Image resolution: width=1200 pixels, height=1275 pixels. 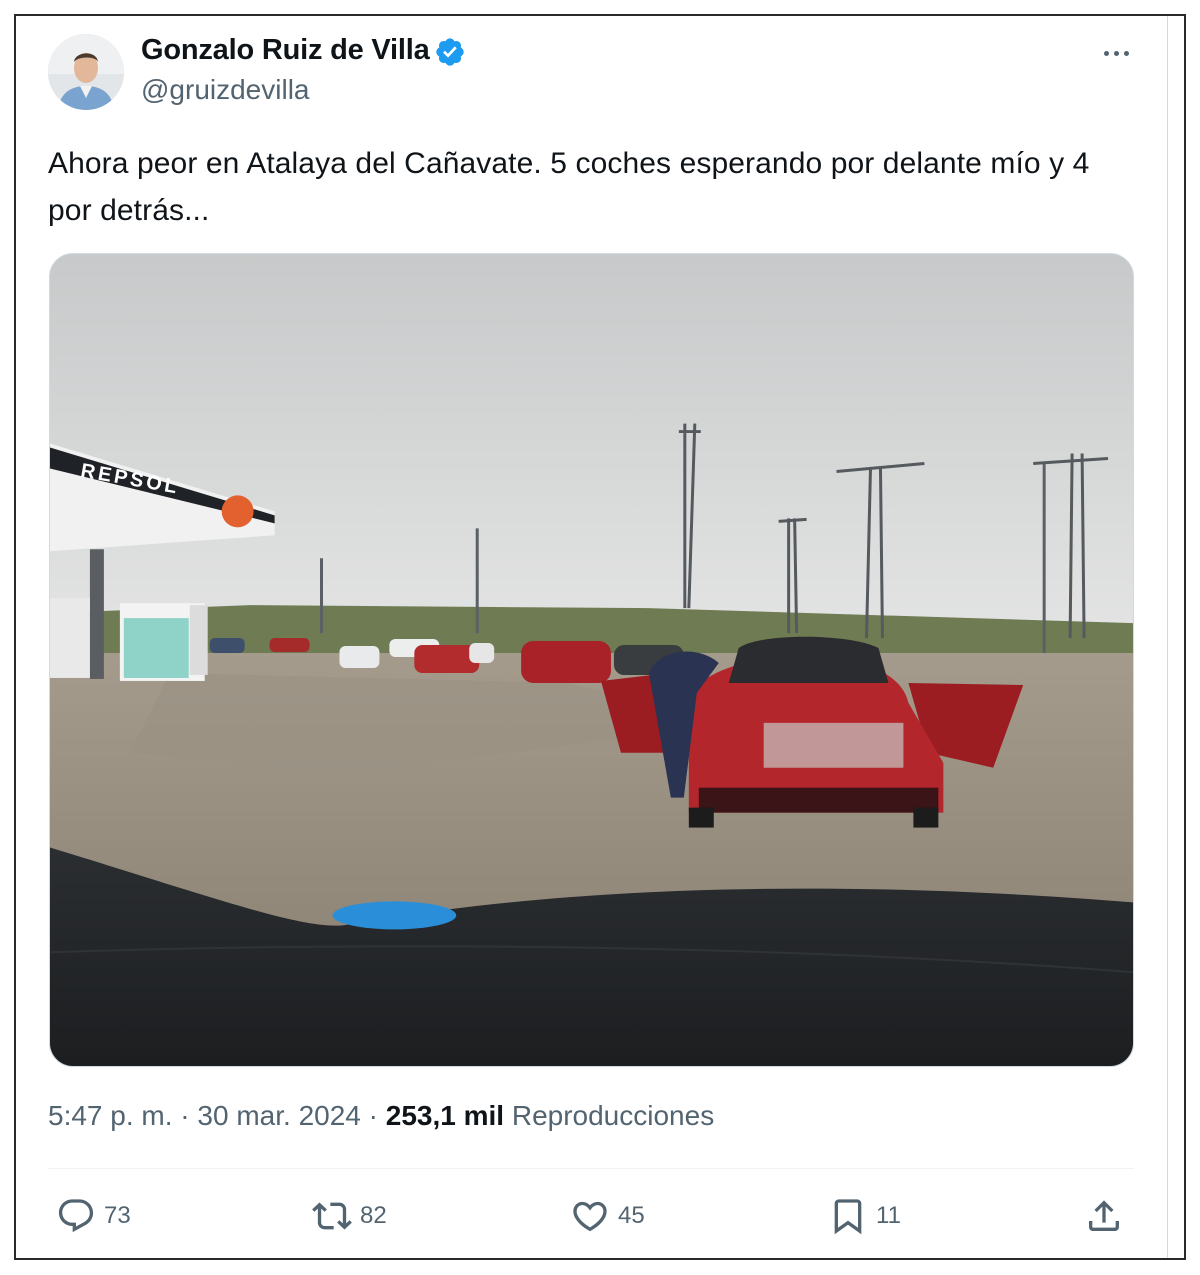 I want to click on reply-button: 73, so click(x=93, y=1216).